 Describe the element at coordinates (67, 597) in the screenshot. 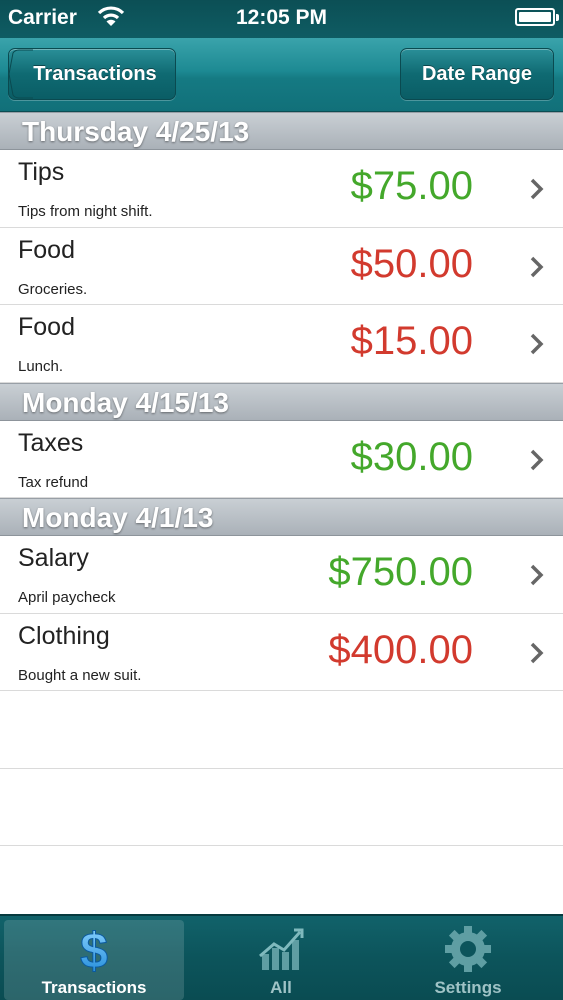

I see `transaction-note: April paycheck` at that location.